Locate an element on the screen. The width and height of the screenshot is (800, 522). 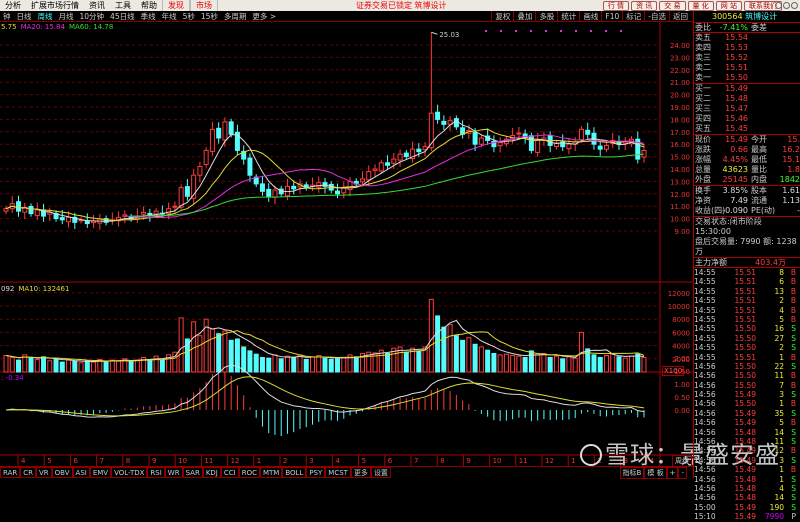
close-icon is located at coordinates (794, 5).